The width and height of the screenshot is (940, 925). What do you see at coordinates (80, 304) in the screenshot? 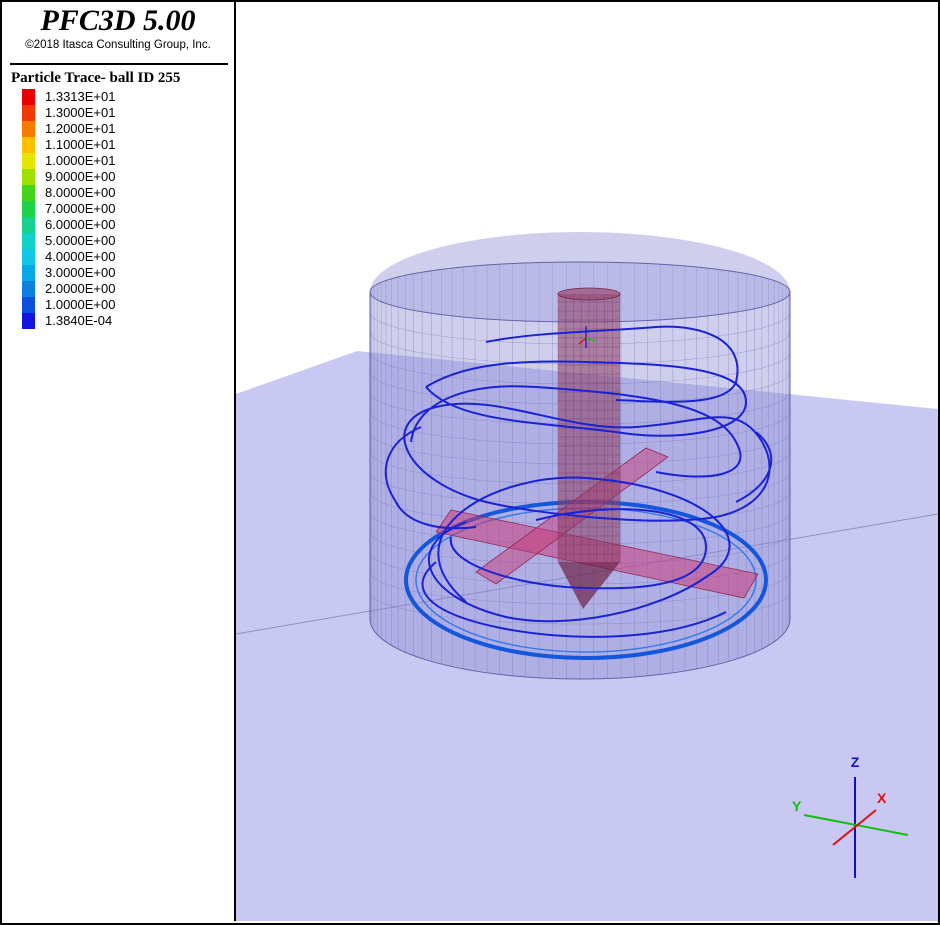
I see `legend-value: 1.0000E+00` at bounding box center [80, 304].